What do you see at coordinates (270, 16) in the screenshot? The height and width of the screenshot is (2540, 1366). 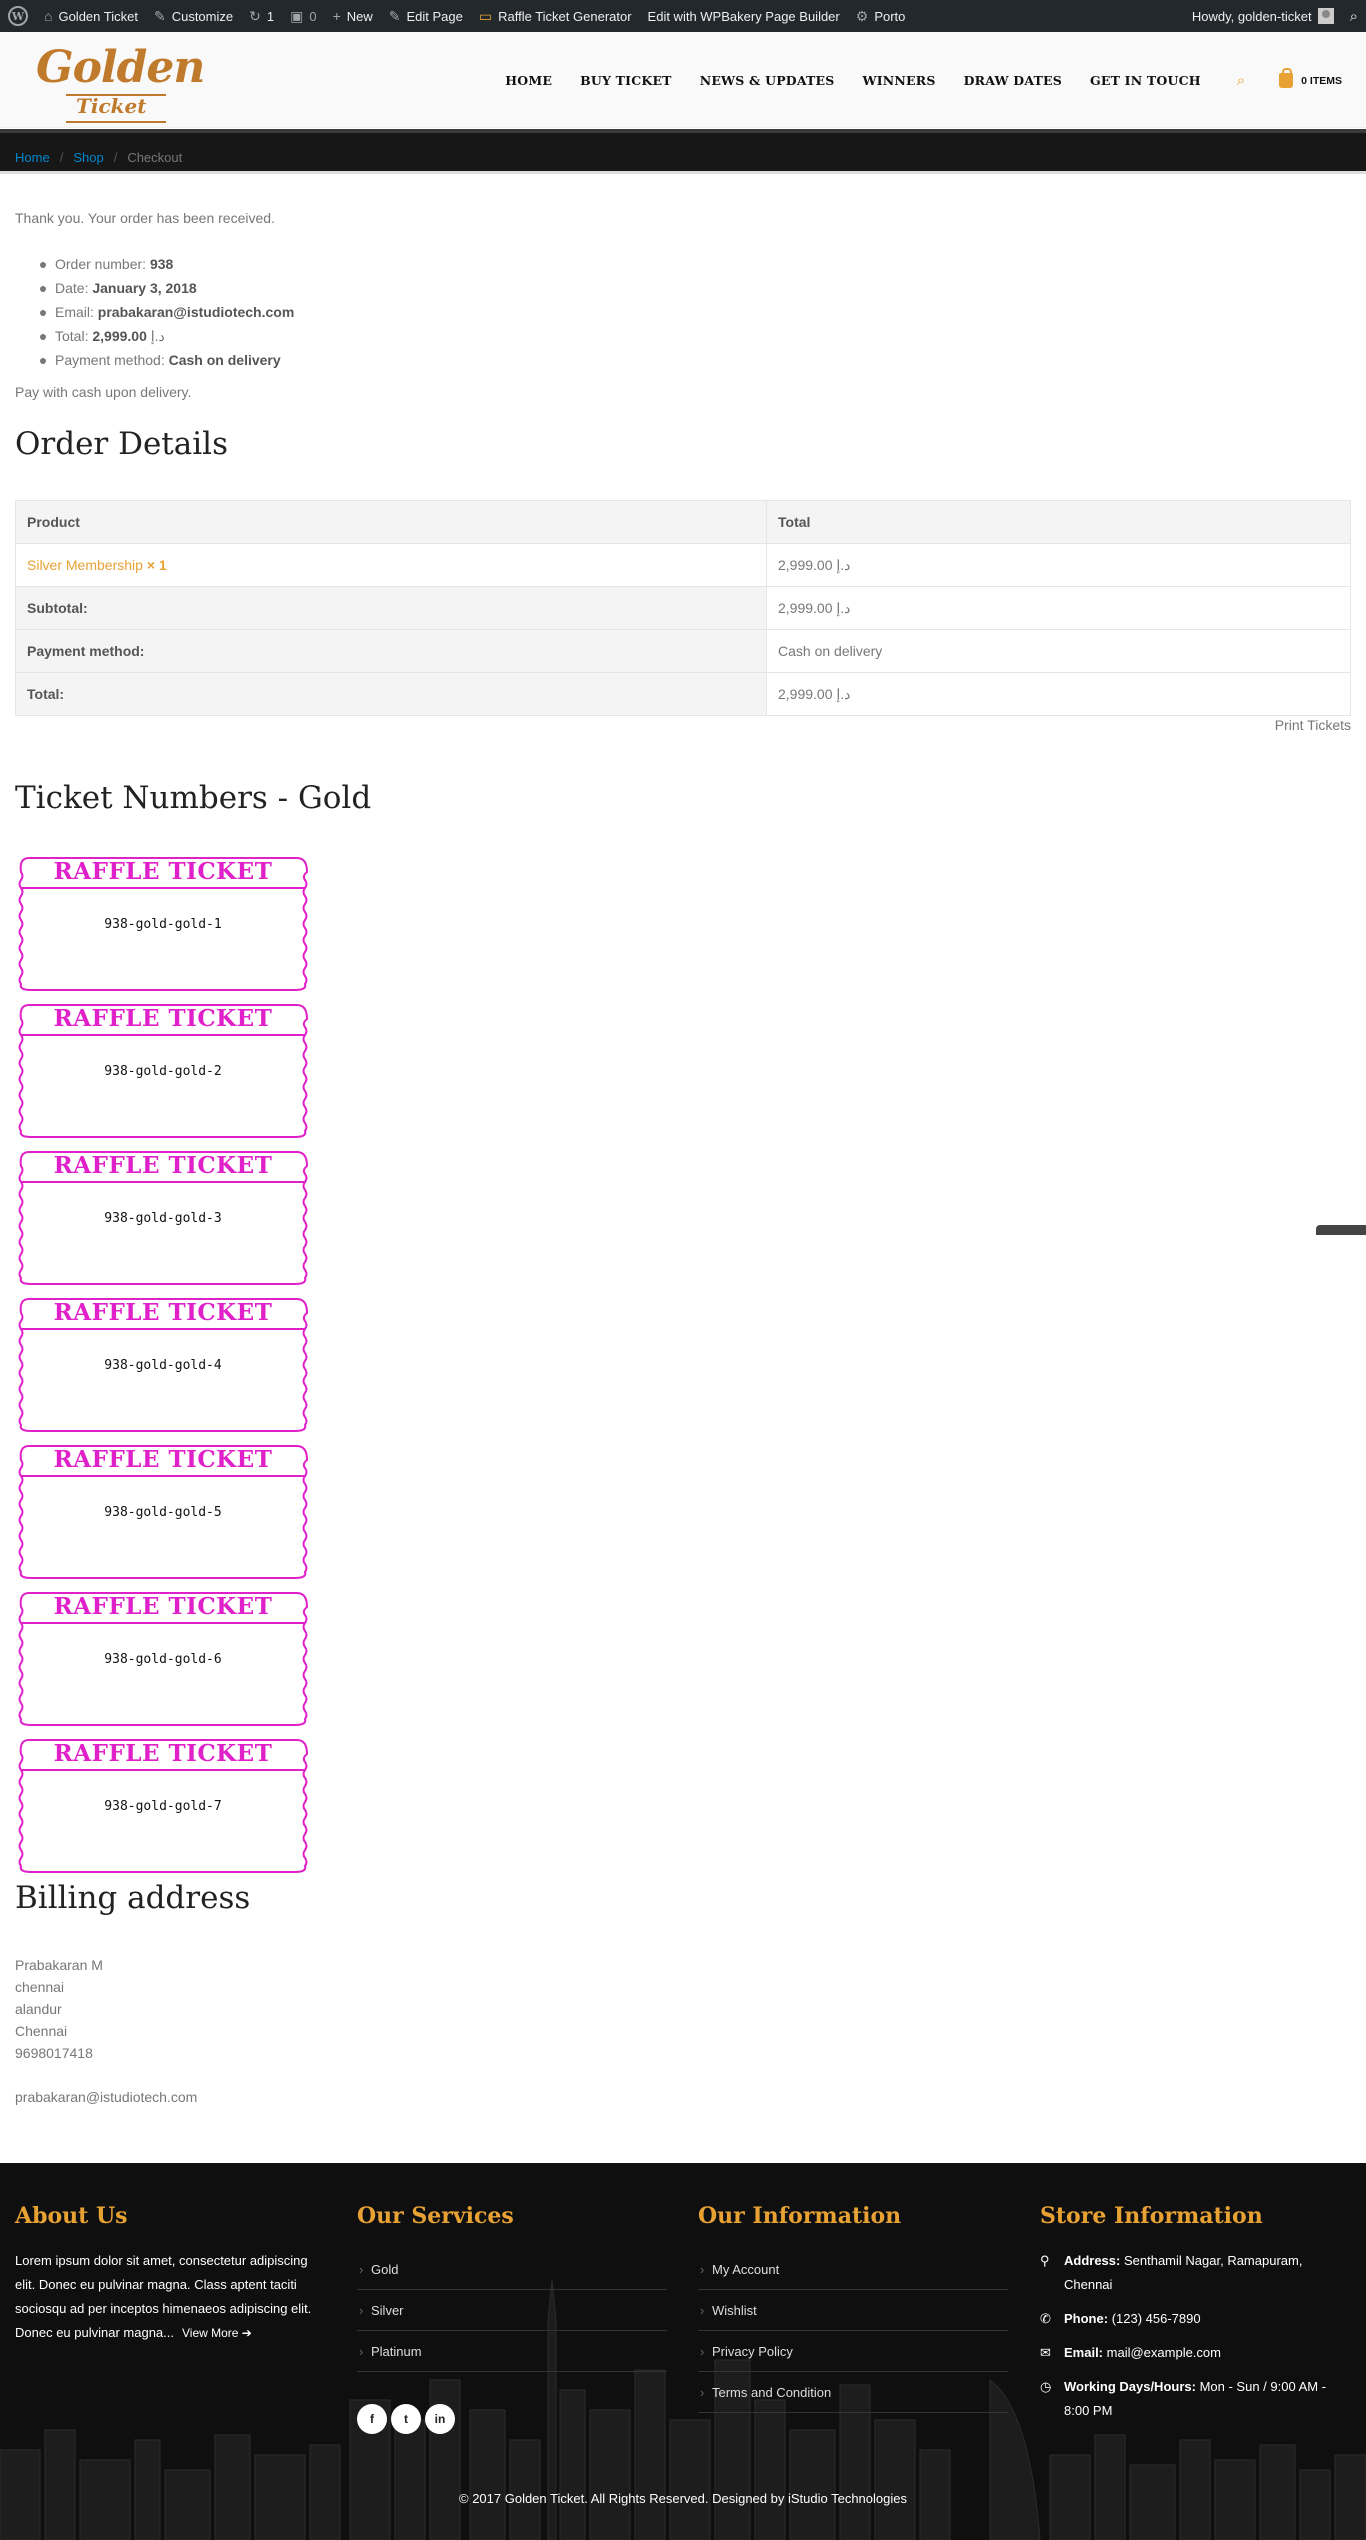 I see `updates-count: 1` at bounding box center [270, 16].